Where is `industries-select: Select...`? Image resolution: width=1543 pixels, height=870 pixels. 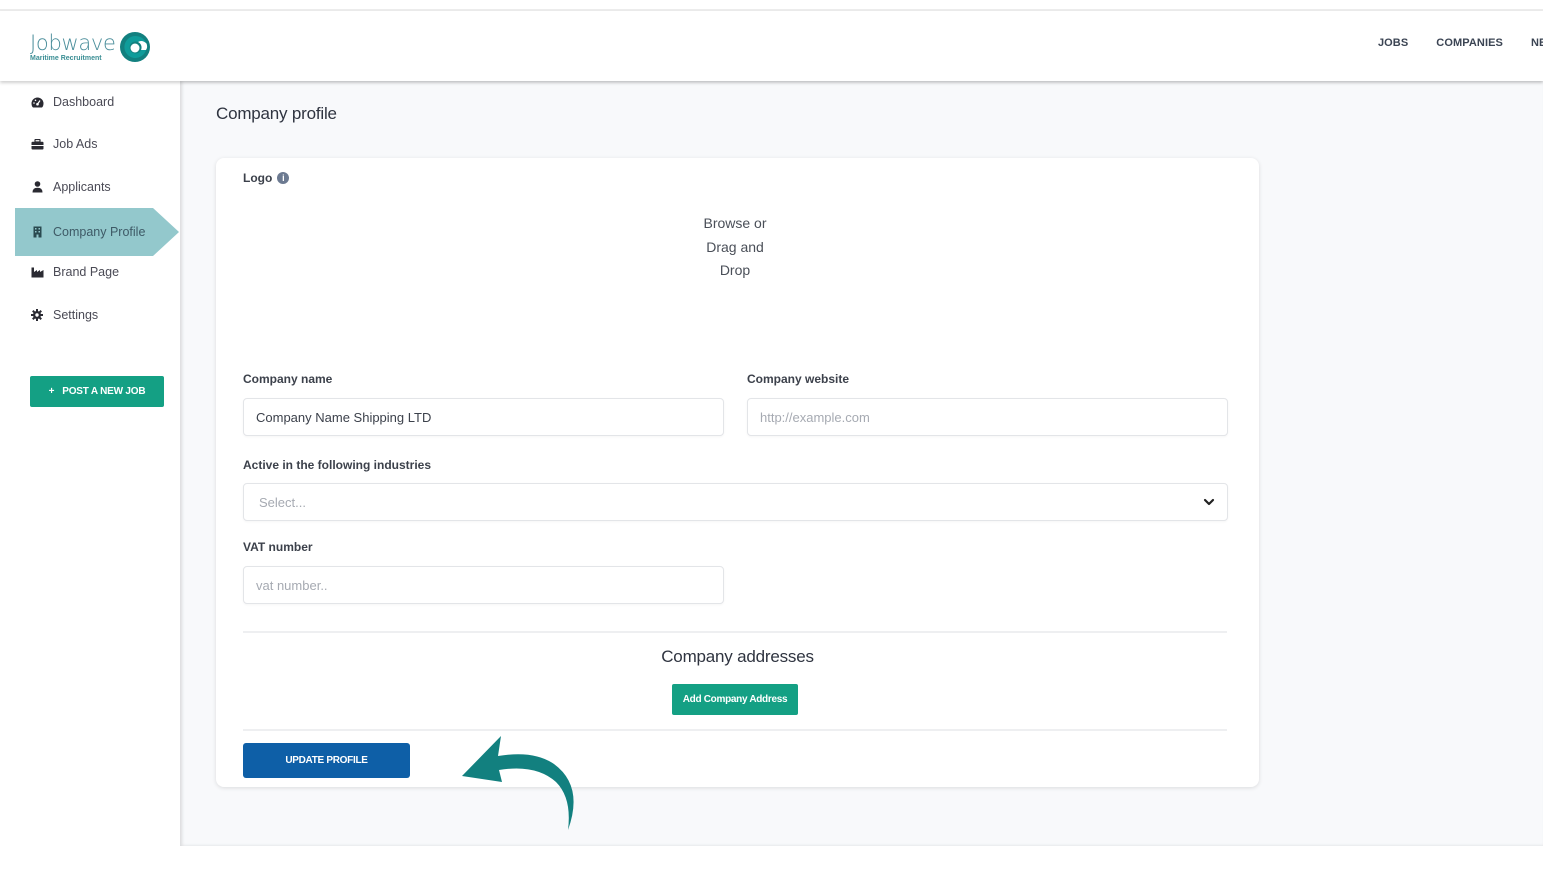
industries-select: Select... is located at coordinates (735, 502).